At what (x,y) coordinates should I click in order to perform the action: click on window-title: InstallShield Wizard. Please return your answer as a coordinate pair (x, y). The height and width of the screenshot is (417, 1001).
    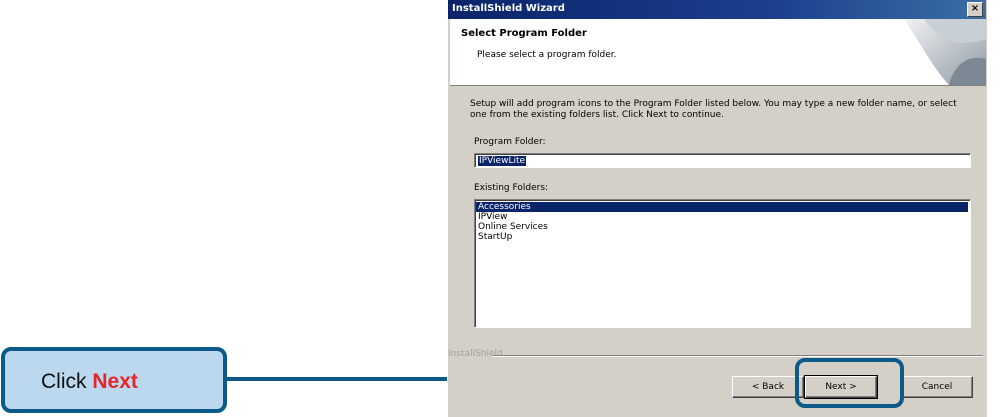
    Looking at the image, I should click on (508, 8).